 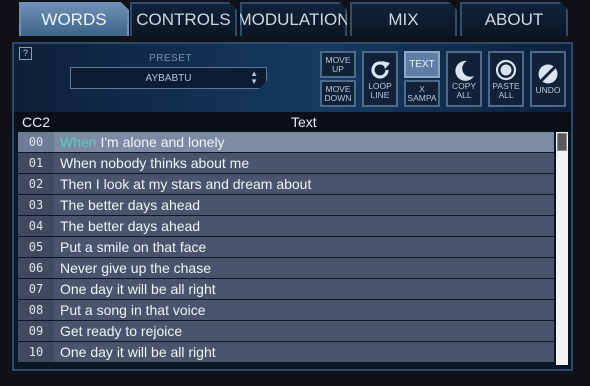 I want to click on up-down-arrows-icon: ▲ ▼, so click(x=254, y=77).